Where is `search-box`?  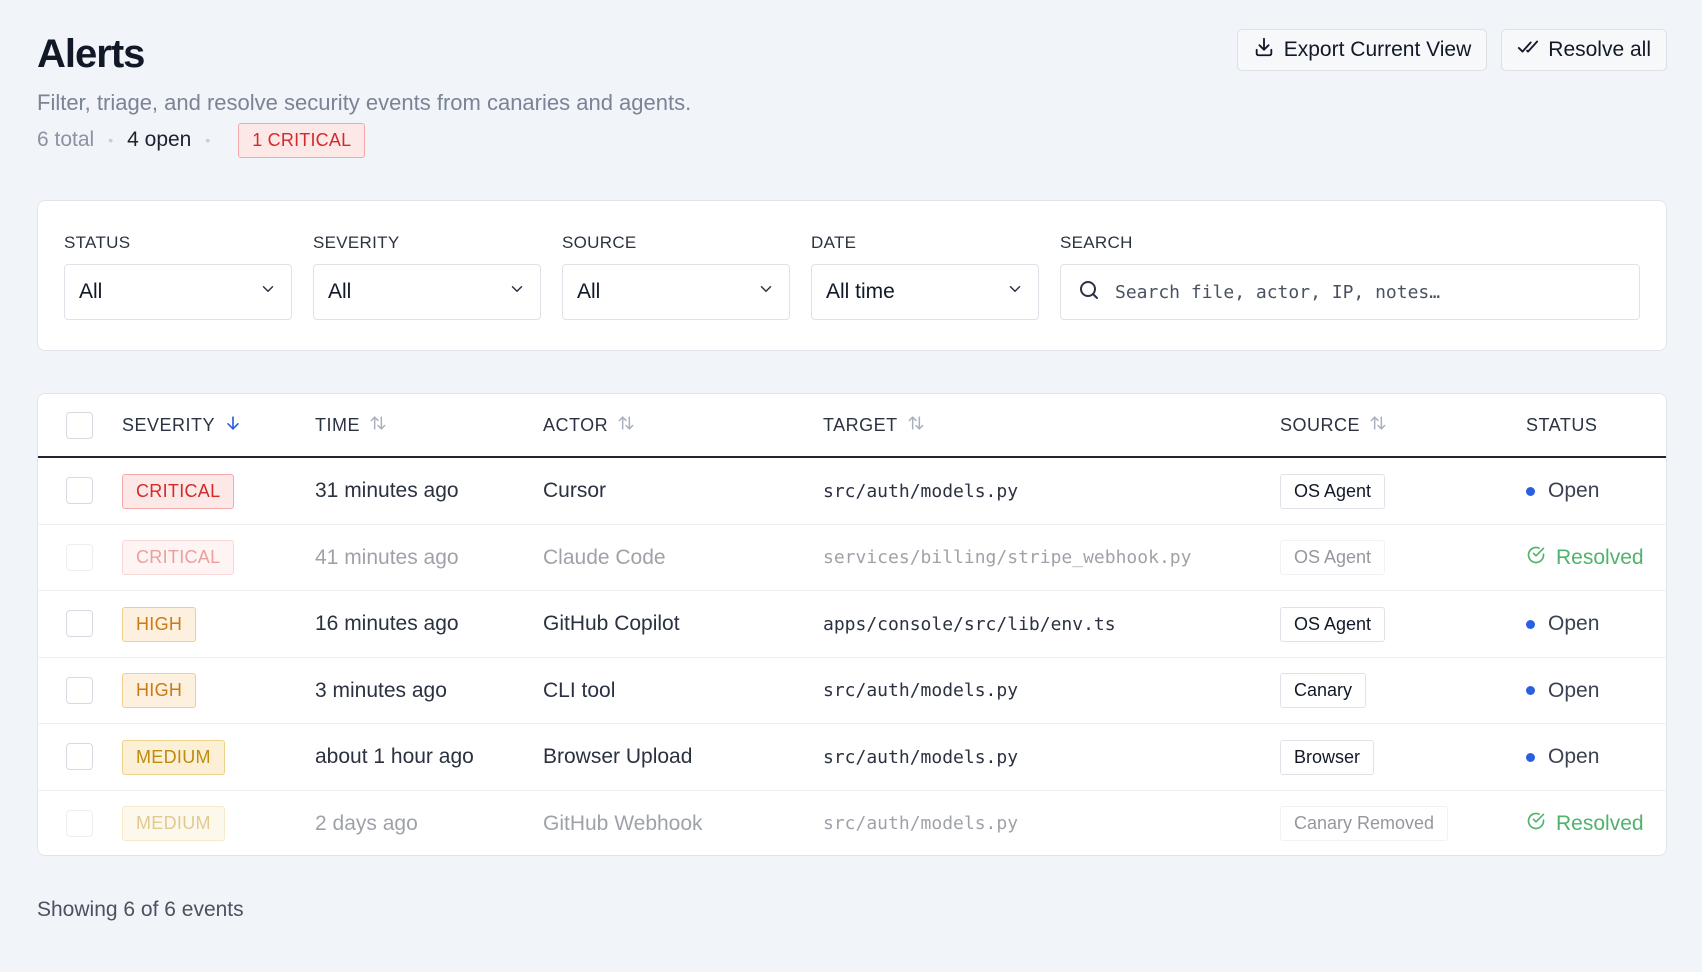 search-box is located at coordinates (1350, 292).